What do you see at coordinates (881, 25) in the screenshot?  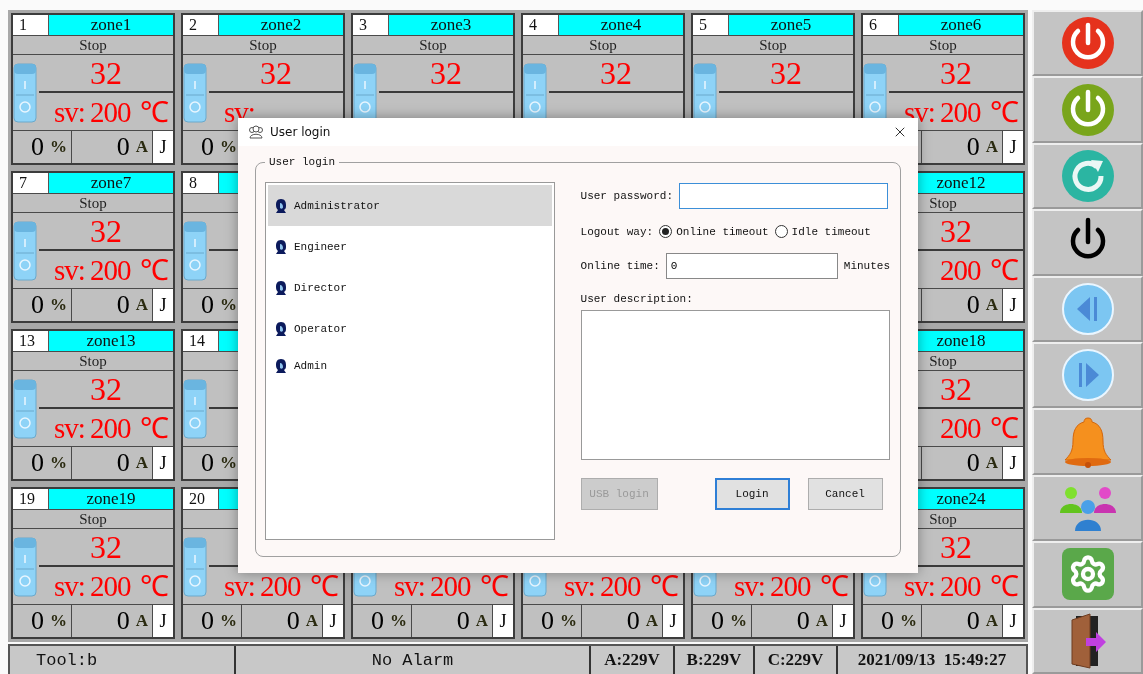 I see `zone-number: 6` at bounding box center [881, 25].